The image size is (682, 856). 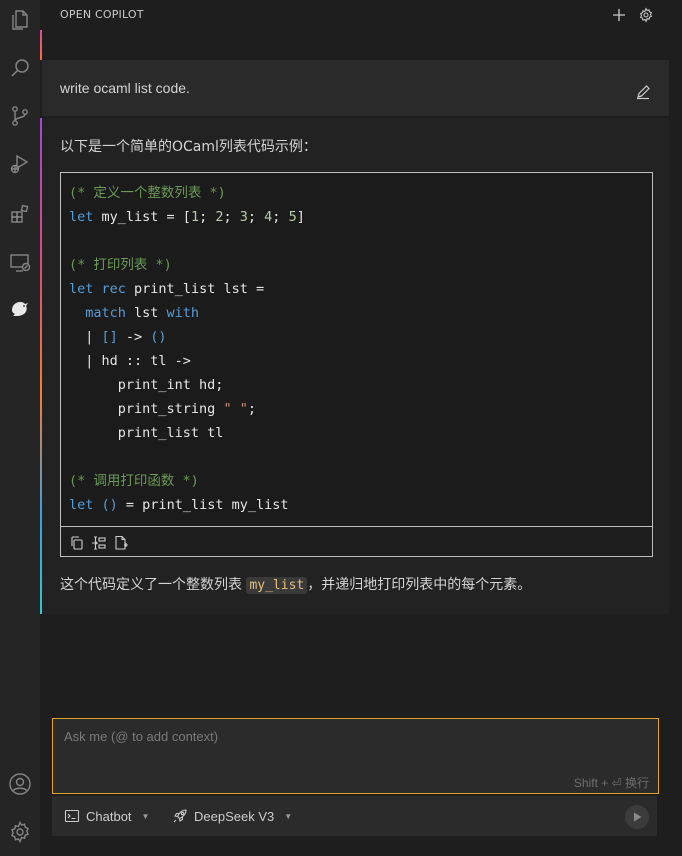 I want to click on assistant-intro-text: 以下是一个简单的OCaml列表代码示例：, so click(x=188, y=147).